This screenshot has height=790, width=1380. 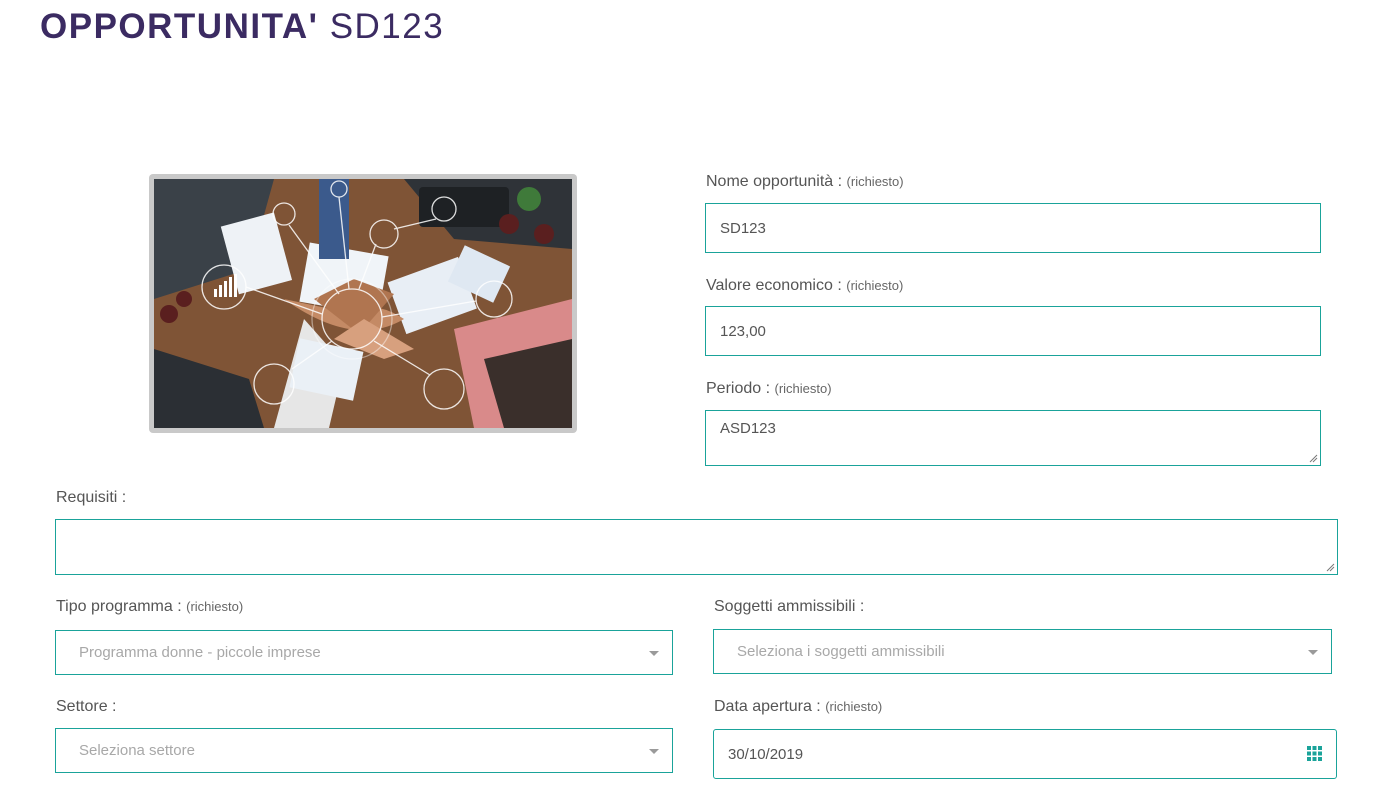 What do you see at coordinates (215, 606) in the screenshot?
I see `tipo-programma-required-hint: (richiesto)` at bounding box center [215, 606].